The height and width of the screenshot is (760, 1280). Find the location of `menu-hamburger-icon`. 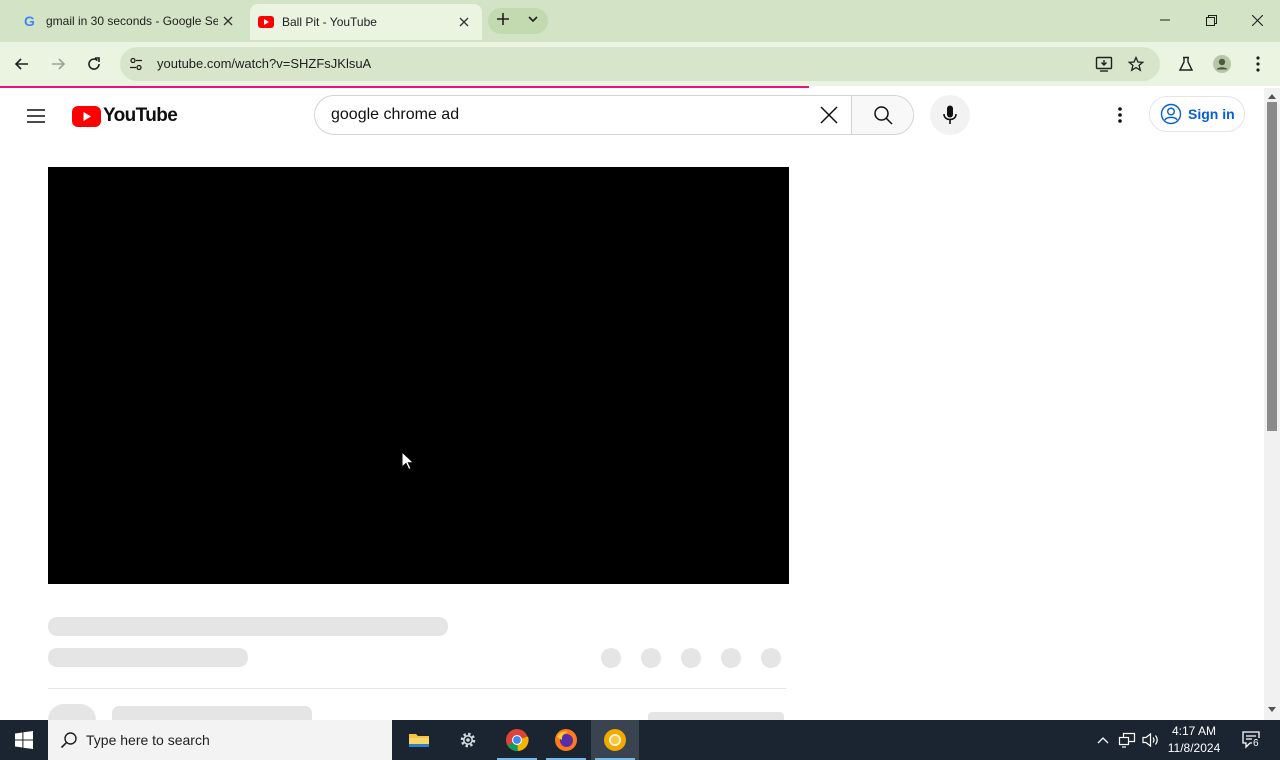

menu-hamburger-icon is located at coordinates (36, 116).